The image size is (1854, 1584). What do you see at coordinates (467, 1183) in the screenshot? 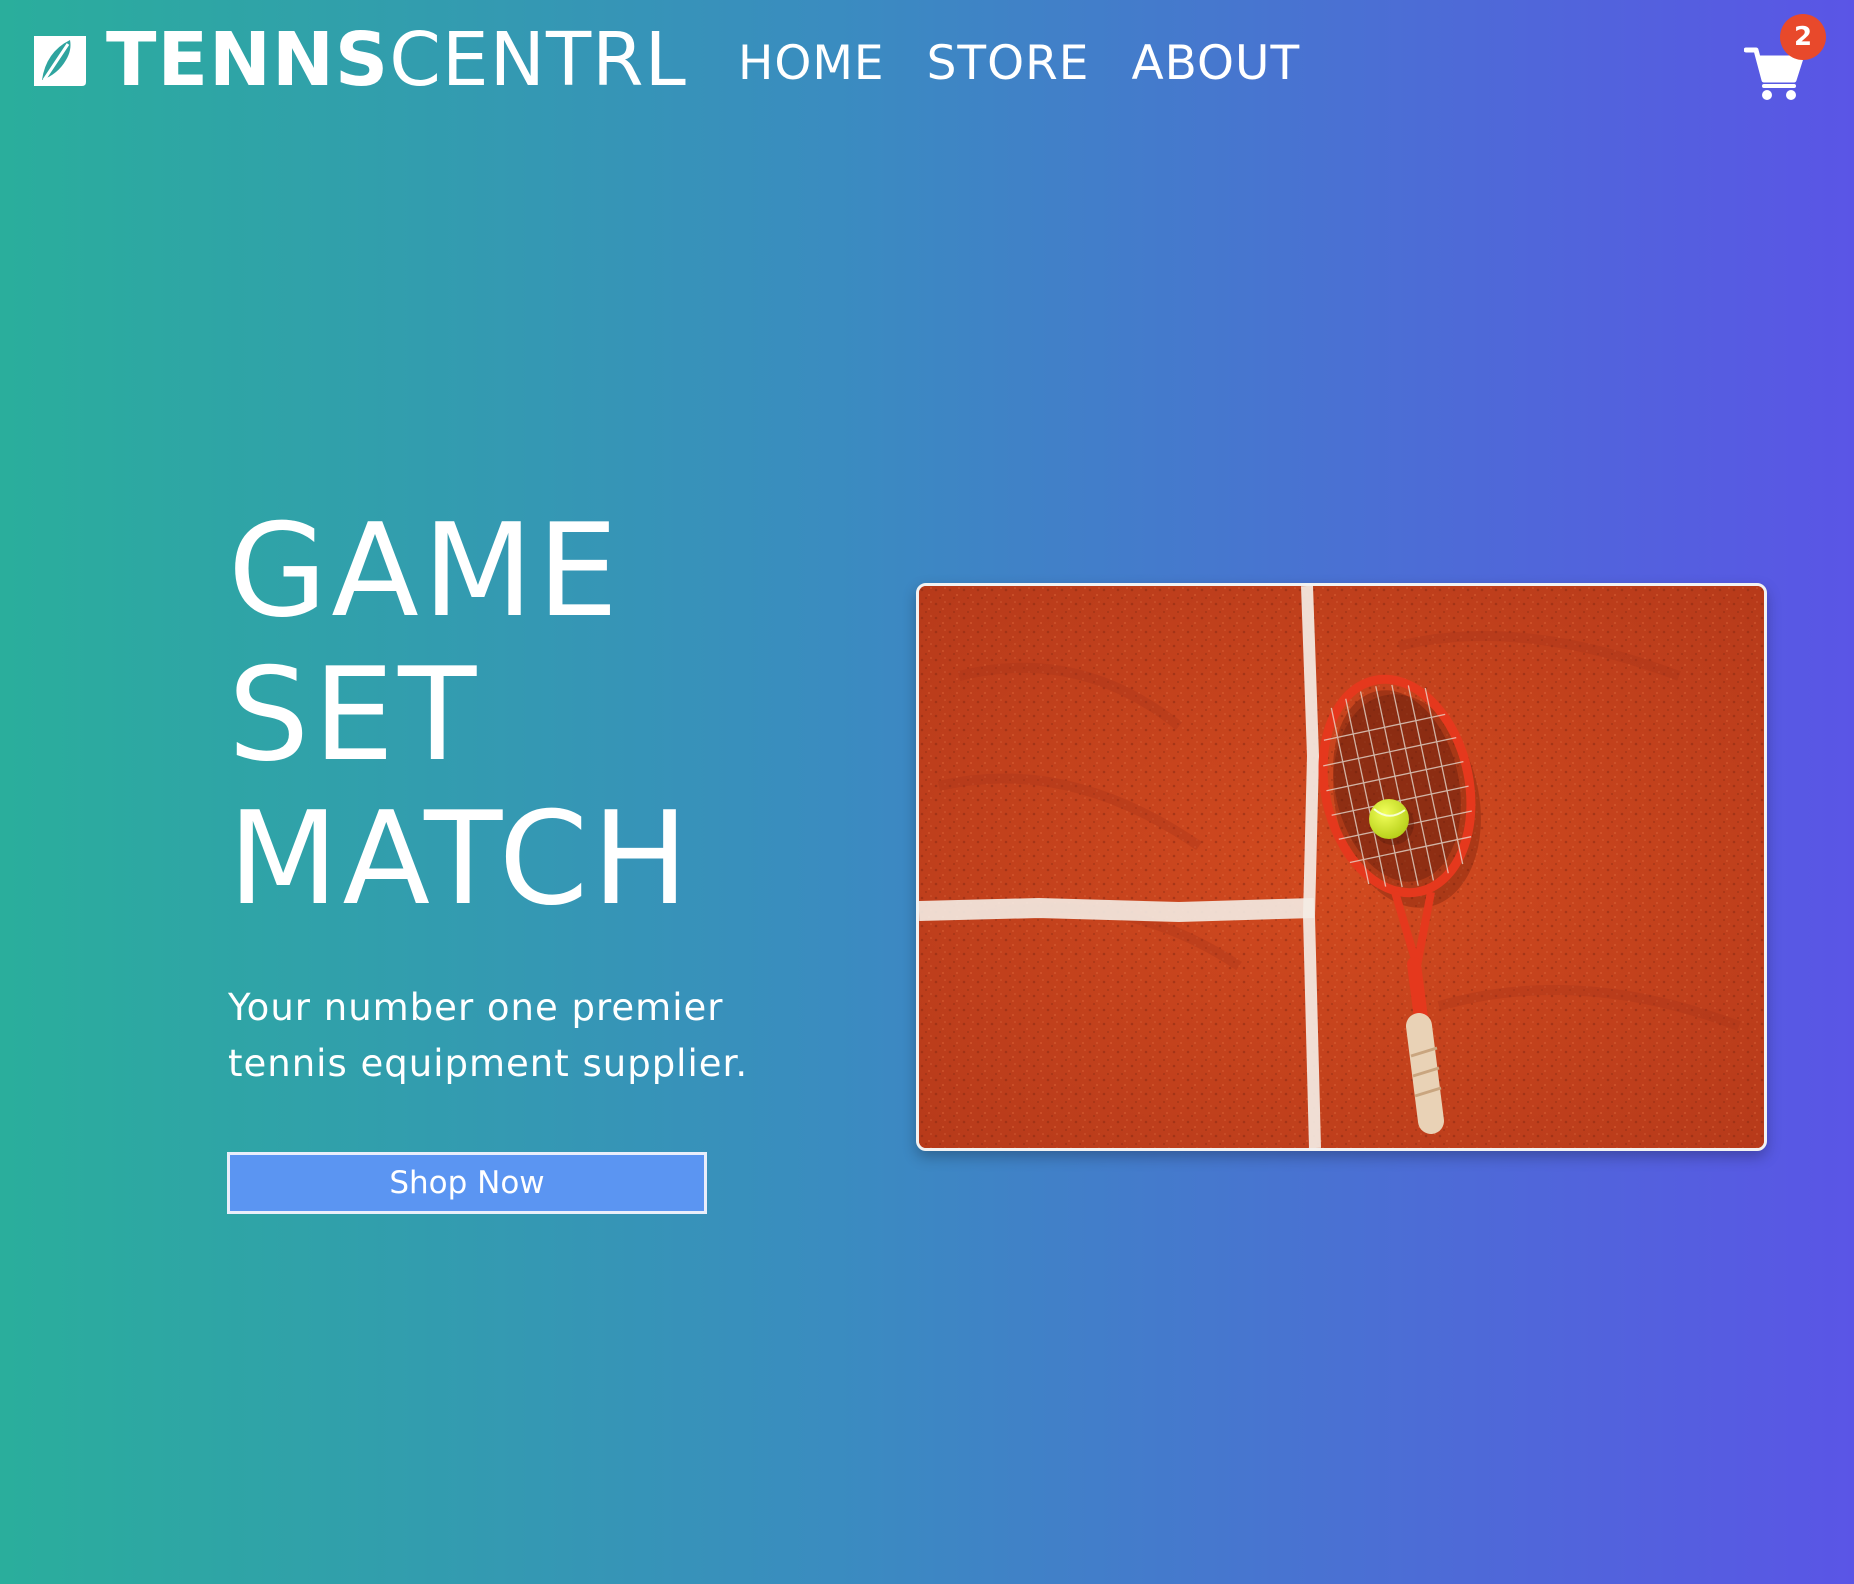
I see `shop-now-button: Shop Now` at bounding box center [467, 1183].